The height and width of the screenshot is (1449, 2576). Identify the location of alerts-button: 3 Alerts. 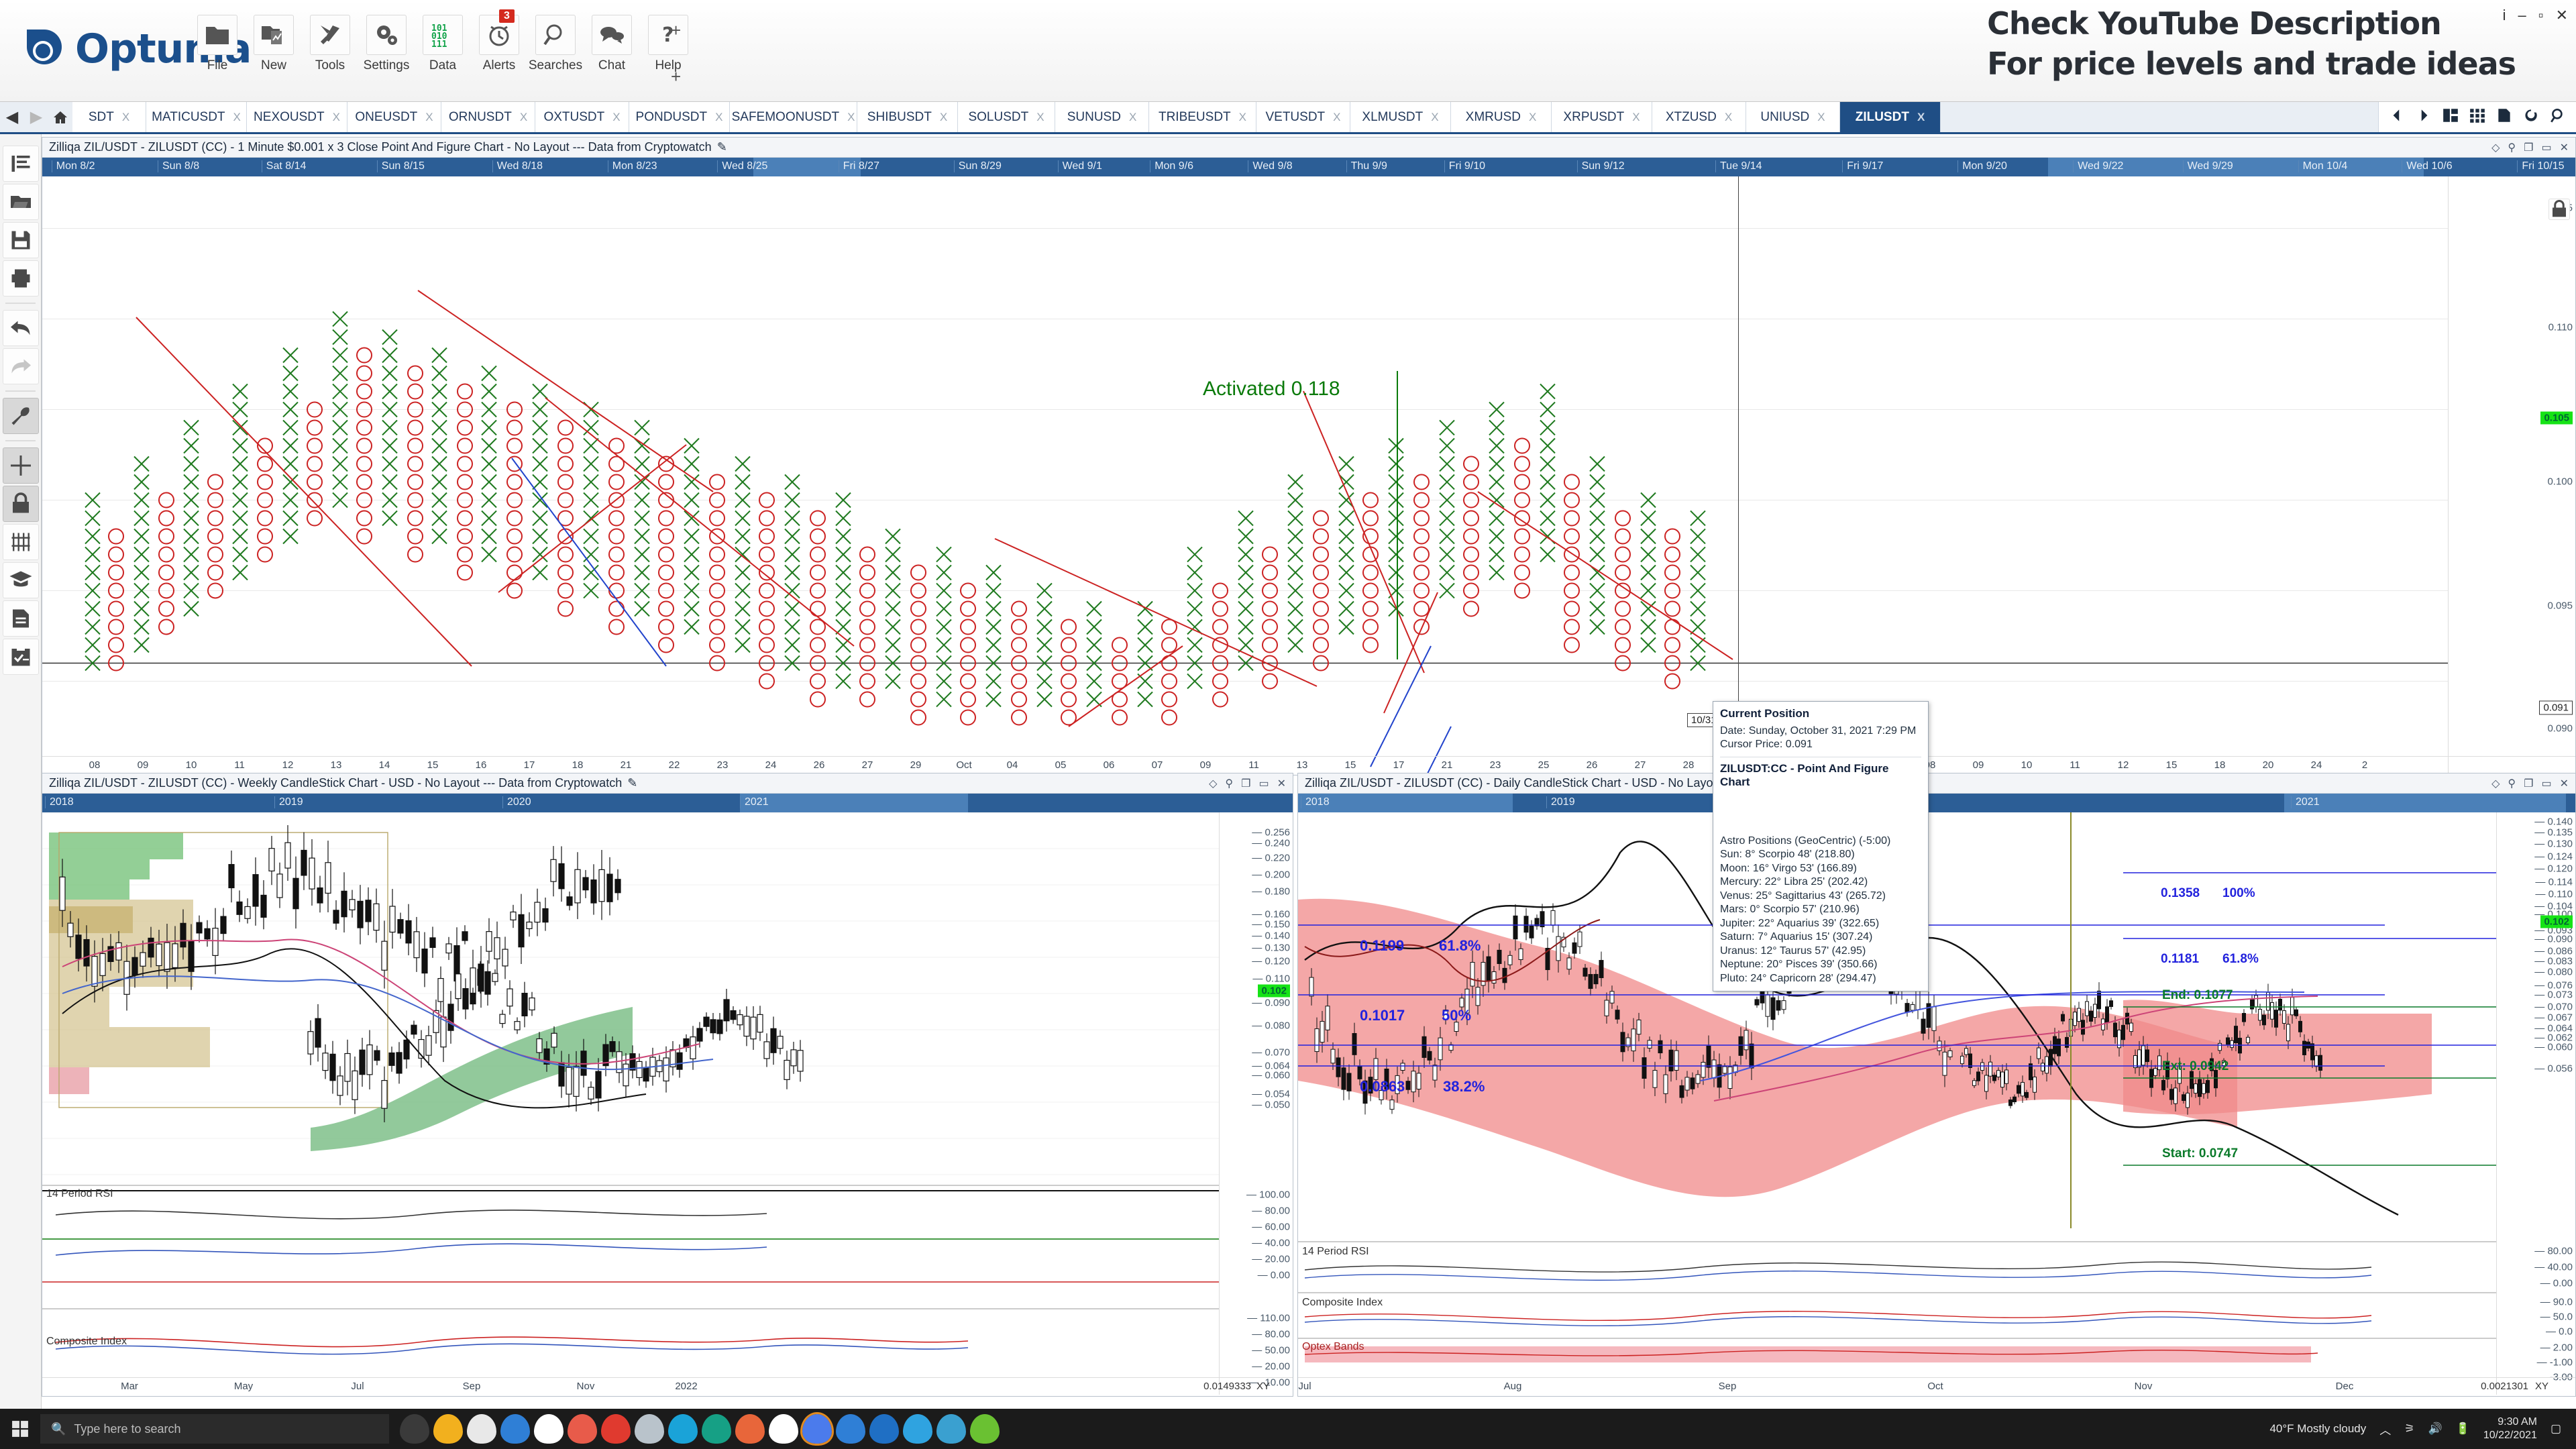
(499, 41).